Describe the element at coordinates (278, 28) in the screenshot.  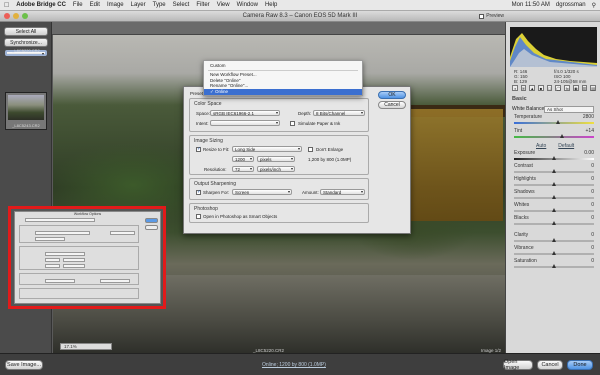
I see `image-toolstrip` at that location.